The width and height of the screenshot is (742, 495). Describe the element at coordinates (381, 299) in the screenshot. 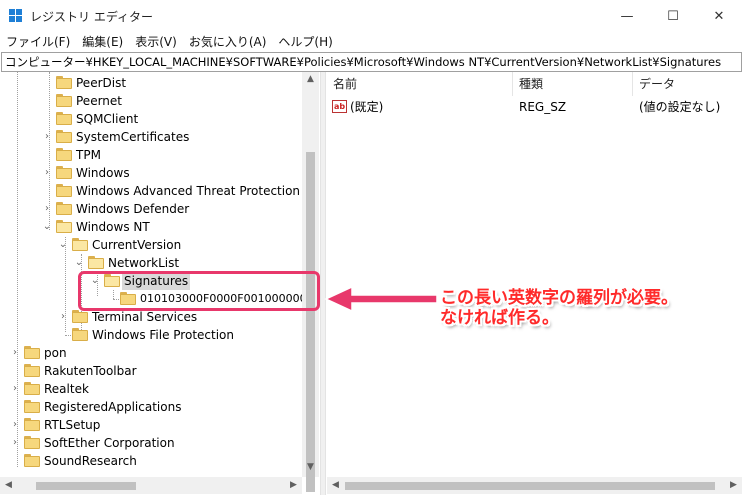

I see `annotation-arrow-icon` at that location.